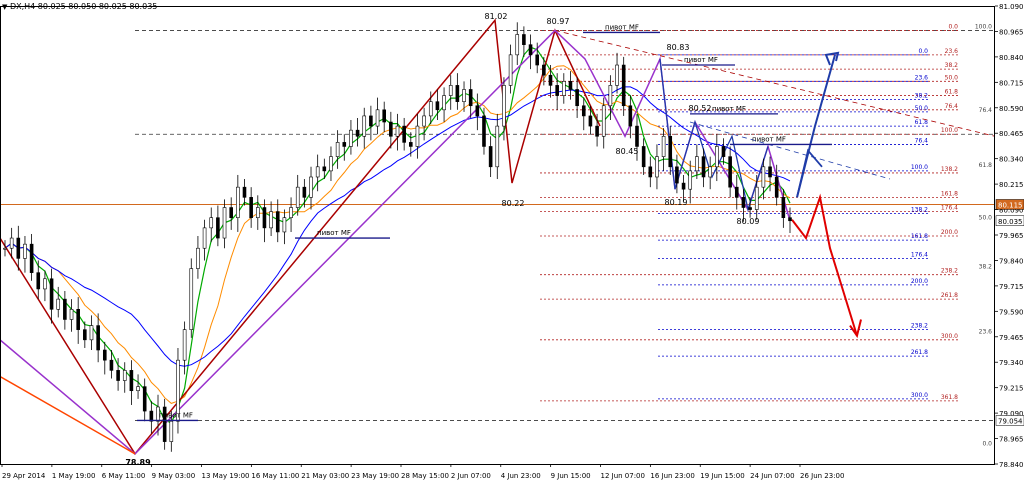 The image size is (1024, 486). I want to click on fib-blue-label: 0.0, so click(923, 51).